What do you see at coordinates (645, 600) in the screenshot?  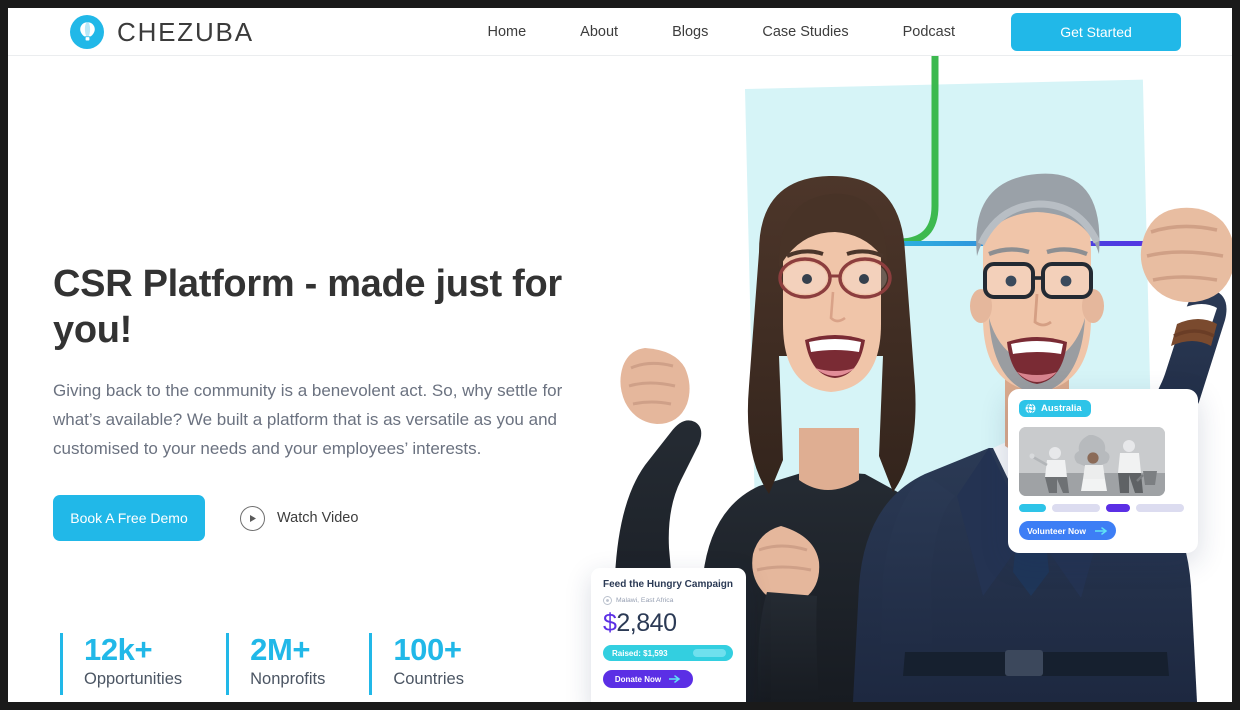 I see `campaign-location-label: Malawi, East Africa` at bounding box center [645, 600].